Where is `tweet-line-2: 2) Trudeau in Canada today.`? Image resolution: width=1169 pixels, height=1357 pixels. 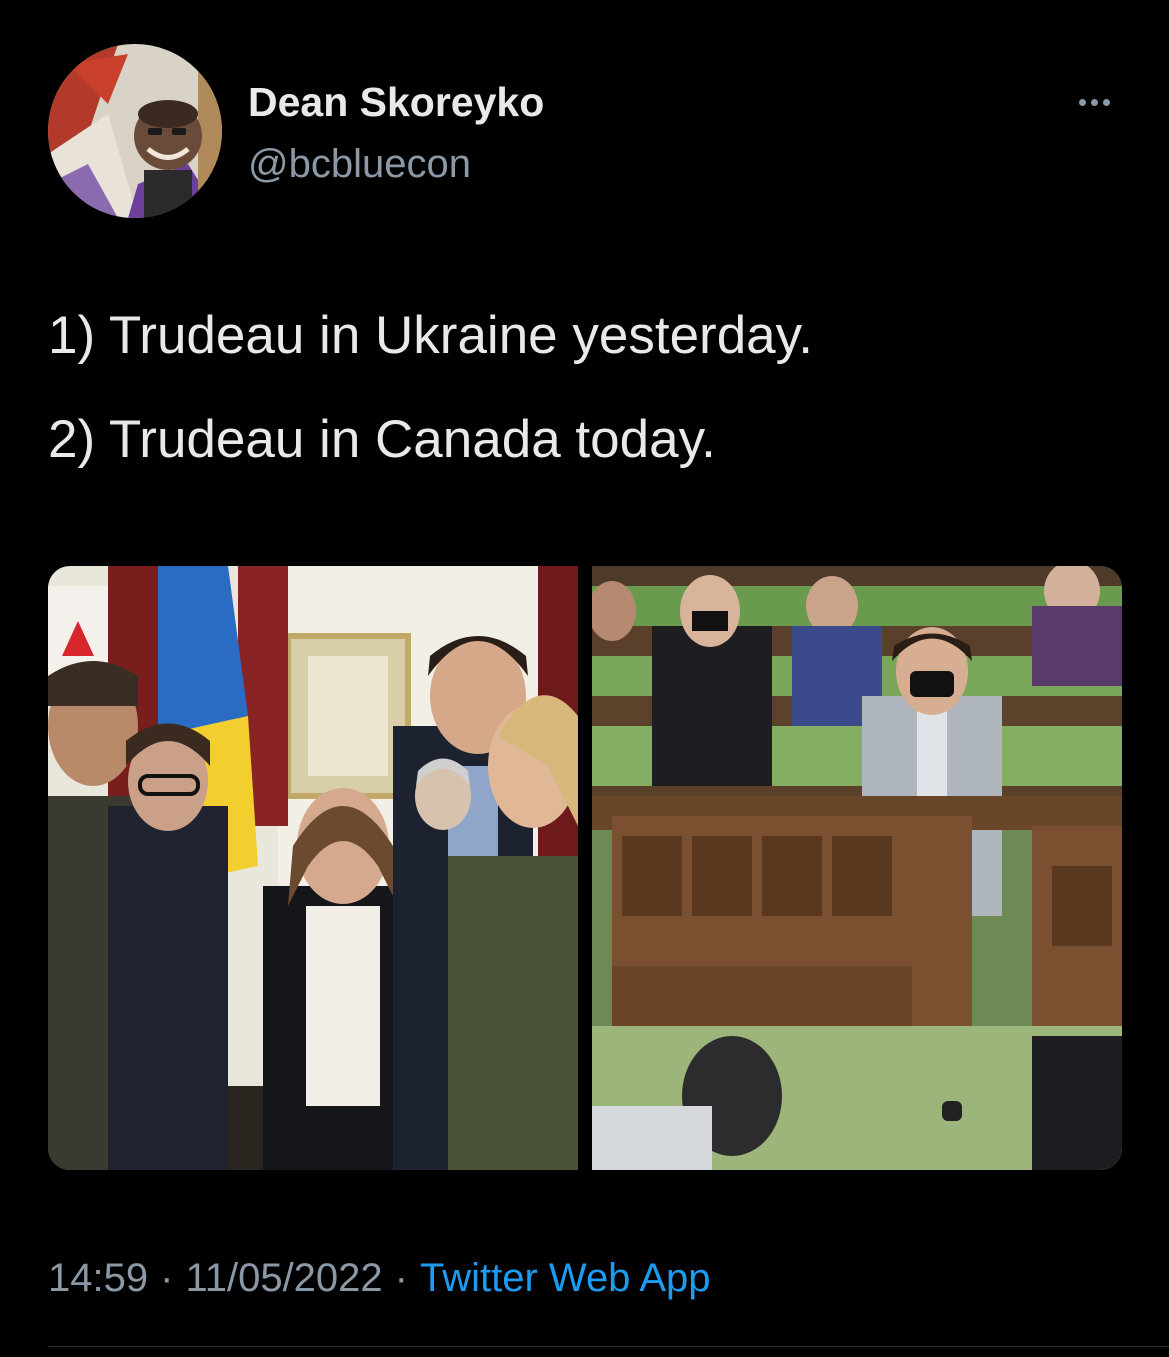 tweet-line-2: 2) Trudeau in Canada today. is located at coordinates (382, 439).